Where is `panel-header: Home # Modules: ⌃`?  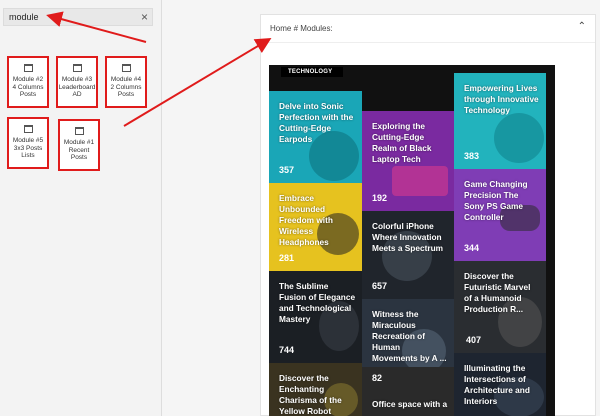
panel-header: Home # Modules: ⌃ is located at coordinates (428, 29).